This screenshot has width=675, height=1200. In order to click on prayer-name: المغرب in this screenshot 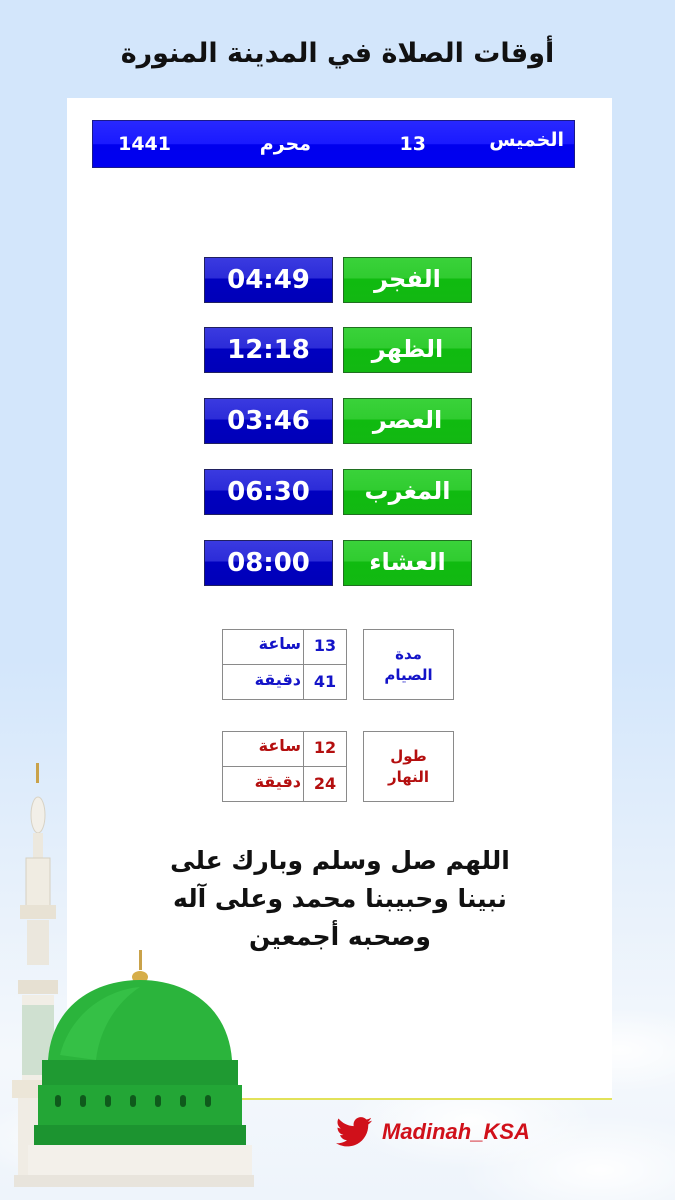, I will do `click(407, 492)`.